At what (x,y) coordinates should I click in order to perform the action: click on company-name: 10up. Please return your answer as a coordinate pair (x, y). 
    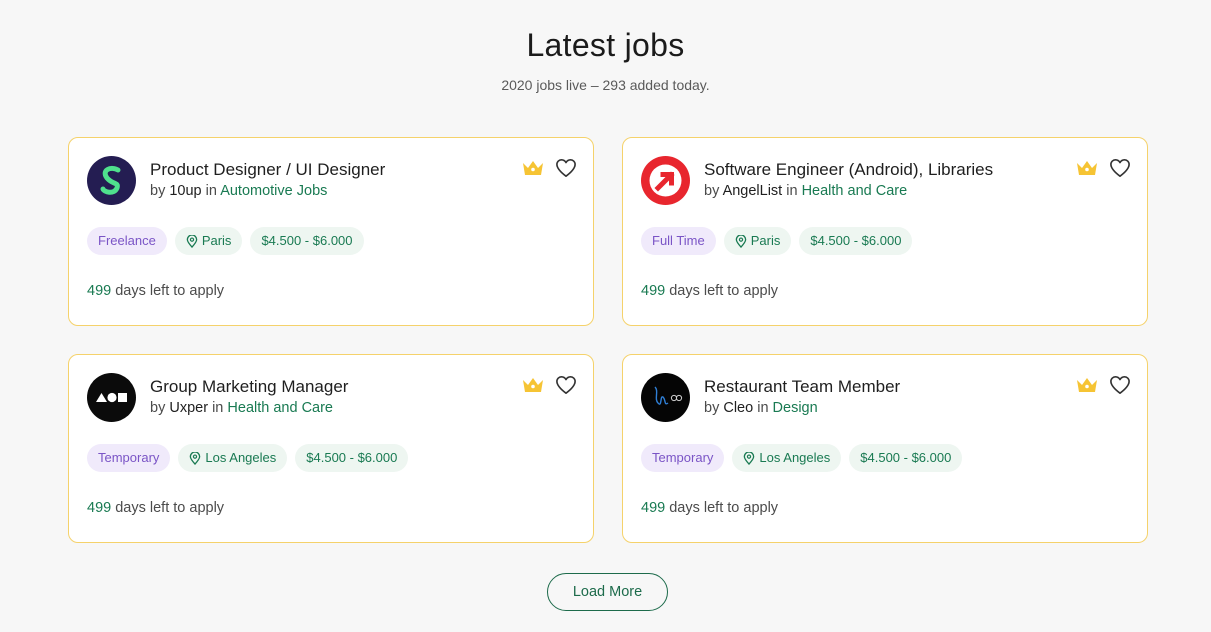
    Looking at the image, I should click on (185, 191).